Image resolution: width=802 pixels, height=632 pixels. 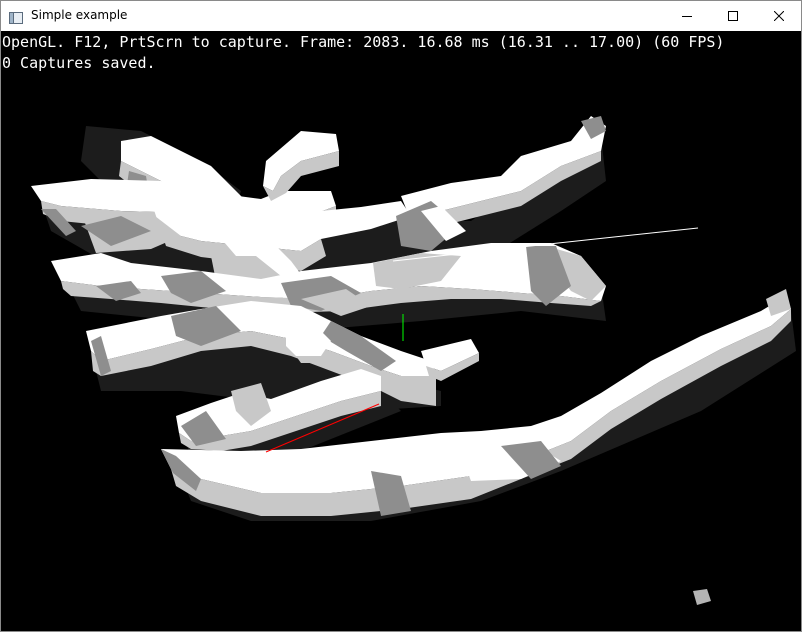 I want to click on app-window-icon, so click(x=16, y=16).